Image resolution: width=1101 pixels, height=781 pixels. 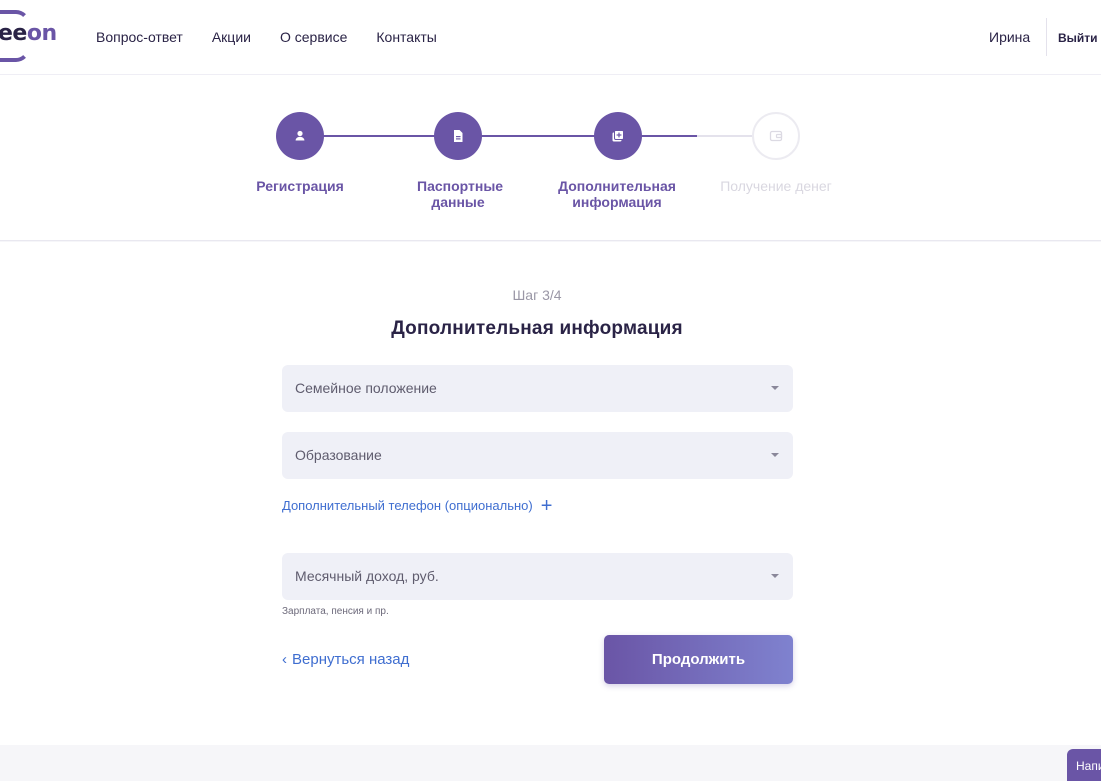 What do you see at coordinates (537, 455) in the screenshot?
I see `education-select: Образование` at bounding box center [537, 455].